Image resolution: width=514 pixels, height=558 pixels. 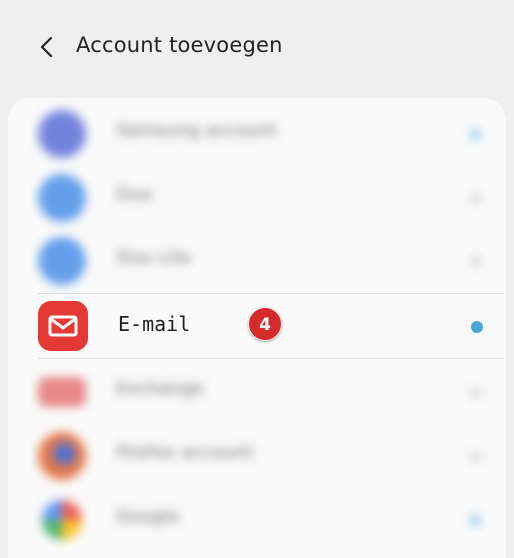 What do you see at coordinates (257, 261) in the screenshot?
I see `list-item-duo-lite: Duo Lite` at bounding box center [257, 261].